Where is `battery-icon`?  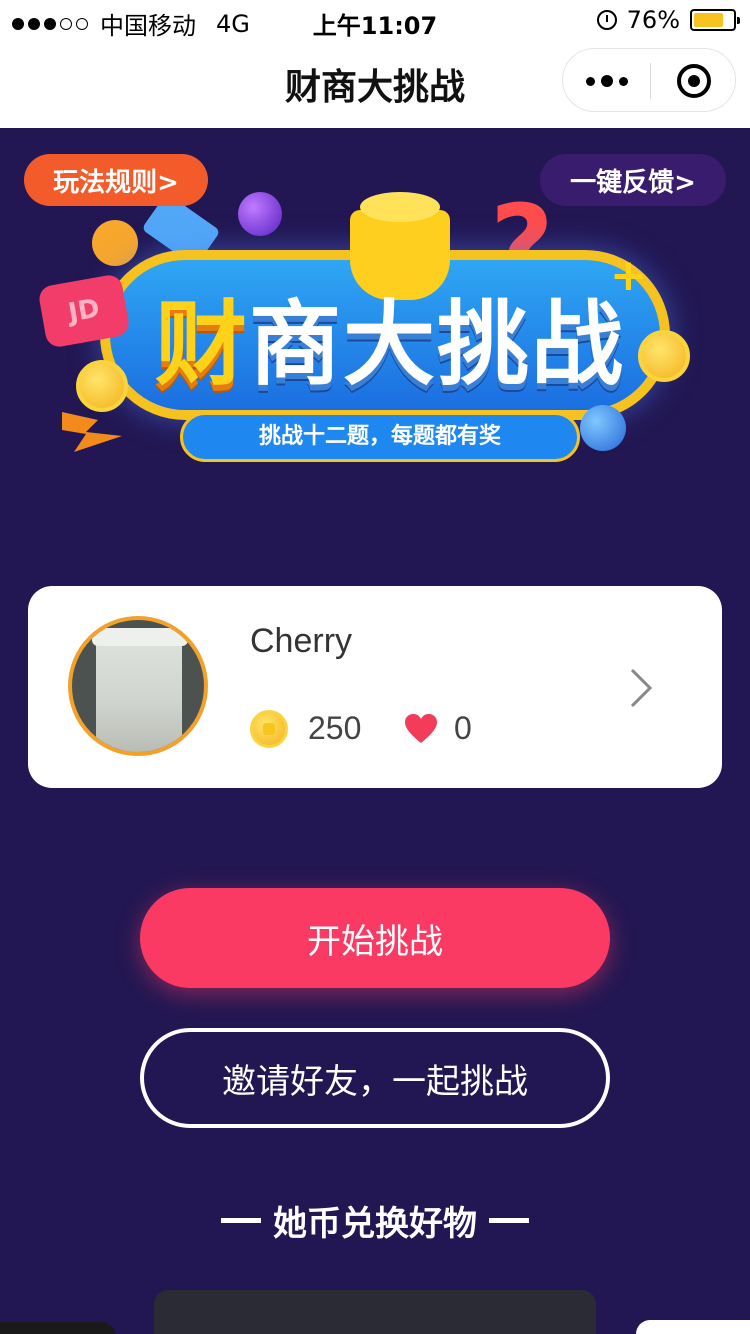 battery-icon is located at coordinates (715, 20).